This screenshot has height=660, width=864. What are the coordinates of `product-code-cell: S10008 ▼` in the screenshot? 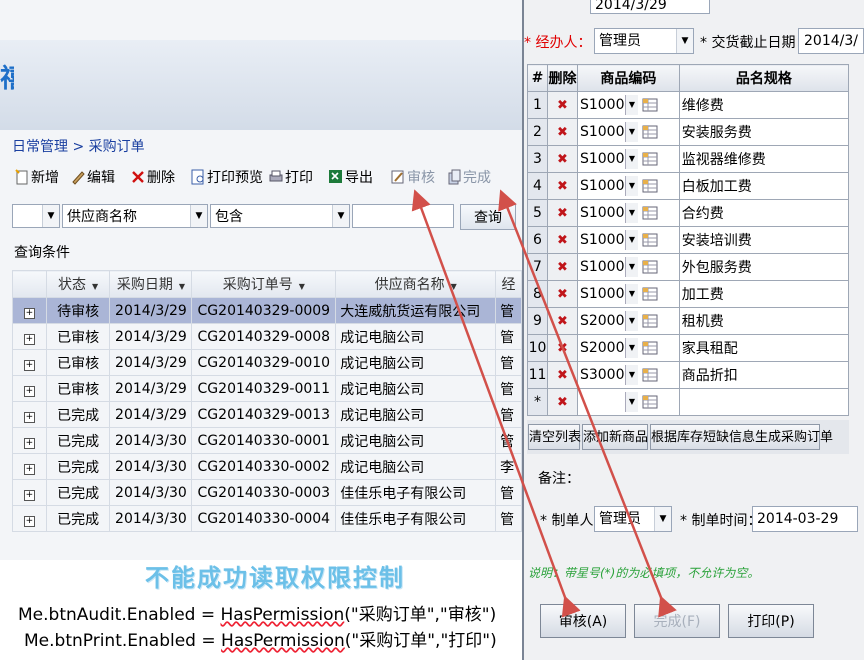 It's located at (628, 294).